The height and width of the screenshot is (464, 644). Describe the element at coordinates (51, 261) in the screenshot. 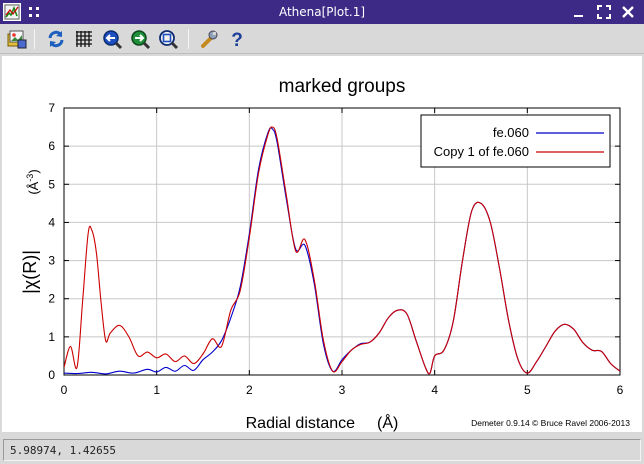

I see `y-tick-label: 3` at that location.